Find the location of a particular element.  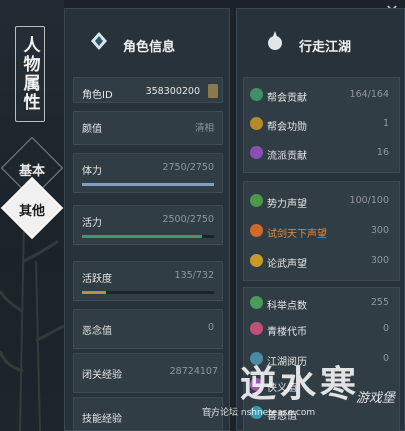

token-icon is located at coordinates (256, 328).